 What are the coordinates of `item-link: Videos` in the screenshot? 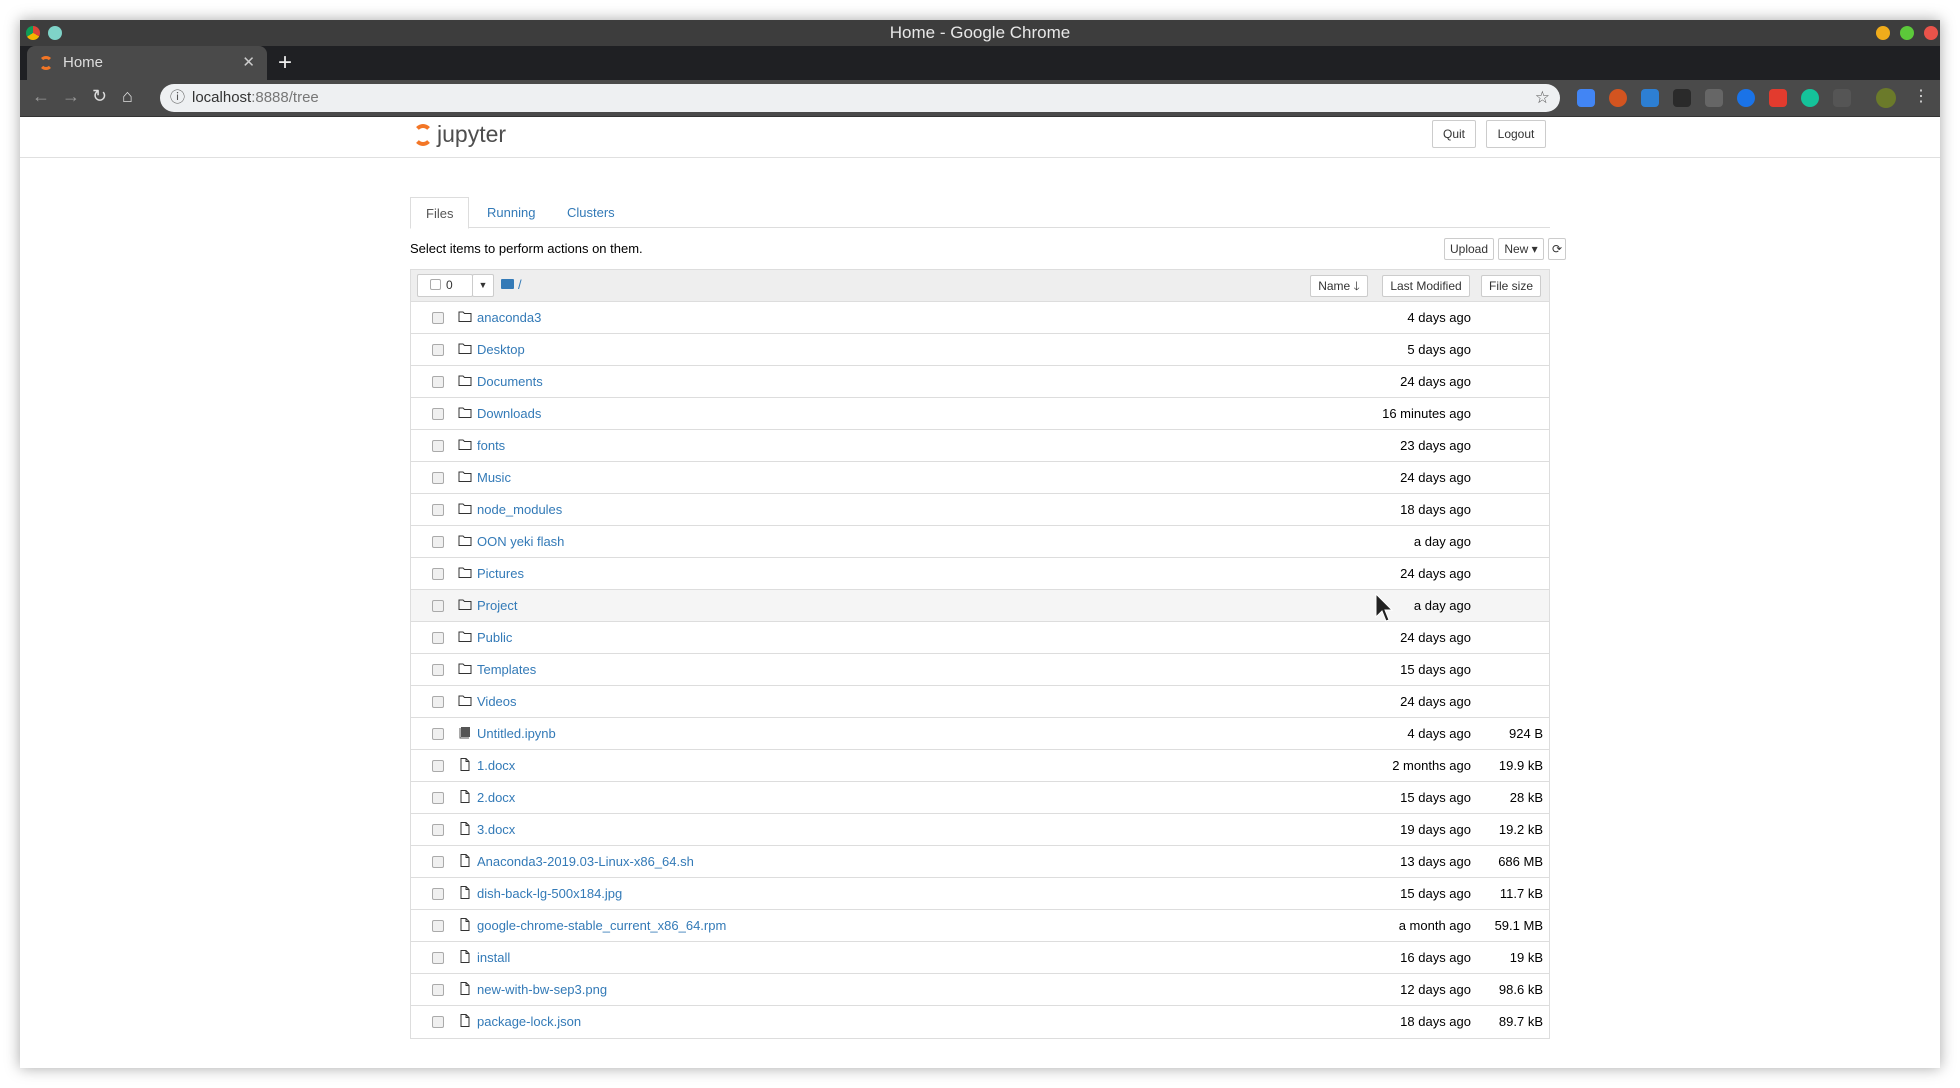 It's located at (497, 701).